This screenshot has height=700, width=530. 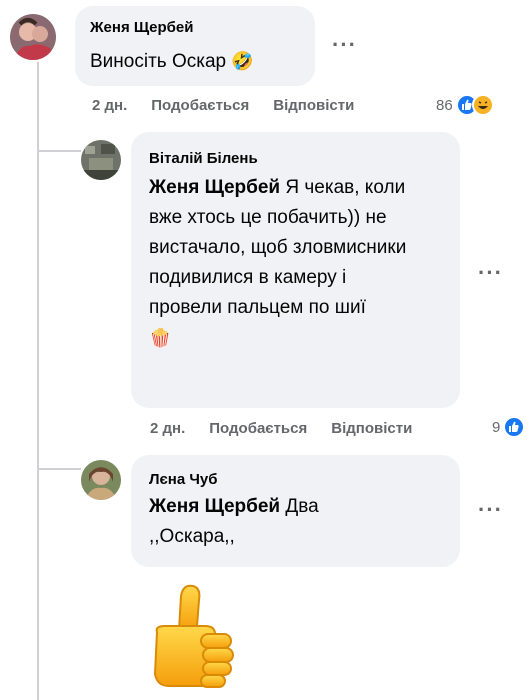 I want to click on reaction-summary: 9, so click(x=509, y=427).